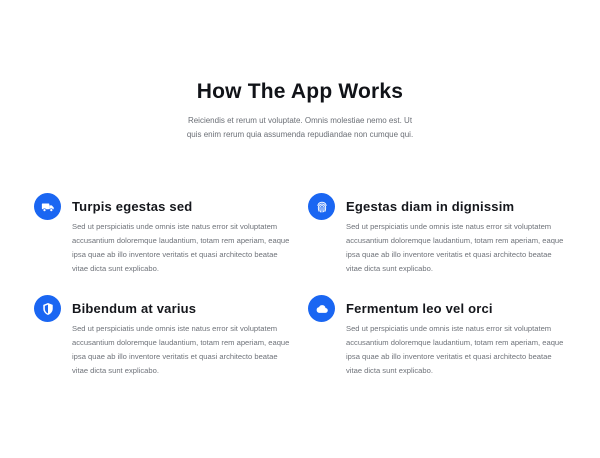 This screenshot has width=600, height=458. Describe the element at coordinates (419, 308) in the screenshot. I see `feature-title: Fermentum leo vel orci` at that location.